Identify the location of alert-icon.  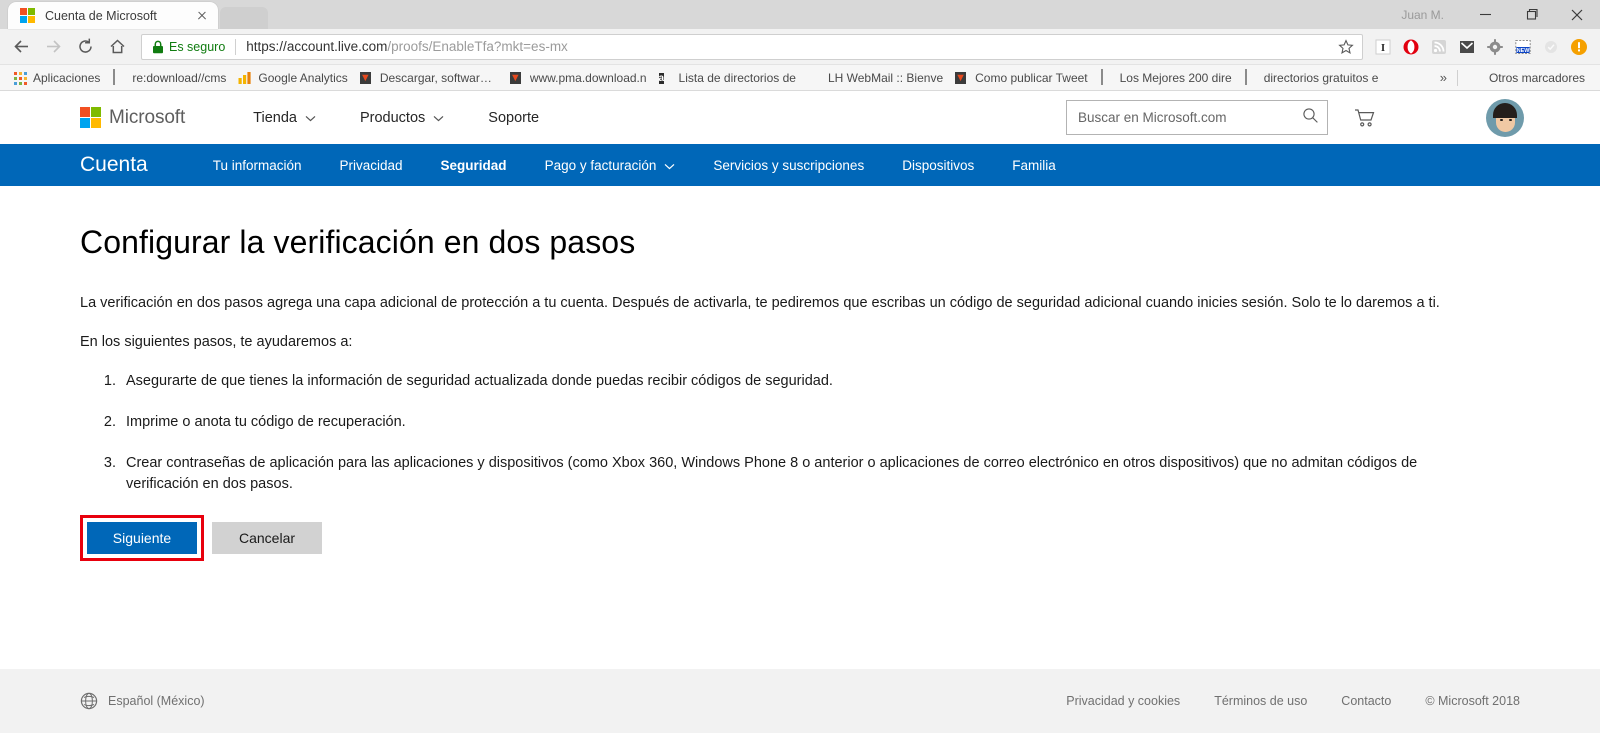
(1579, 47).